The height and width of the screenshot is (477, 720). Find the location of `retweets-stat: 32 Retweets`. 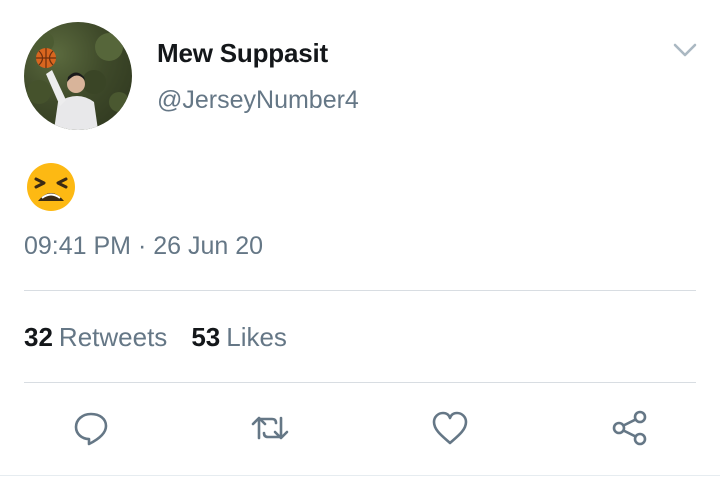

retweets-stat: 32 Retweets is located at coordinates (95, 337).